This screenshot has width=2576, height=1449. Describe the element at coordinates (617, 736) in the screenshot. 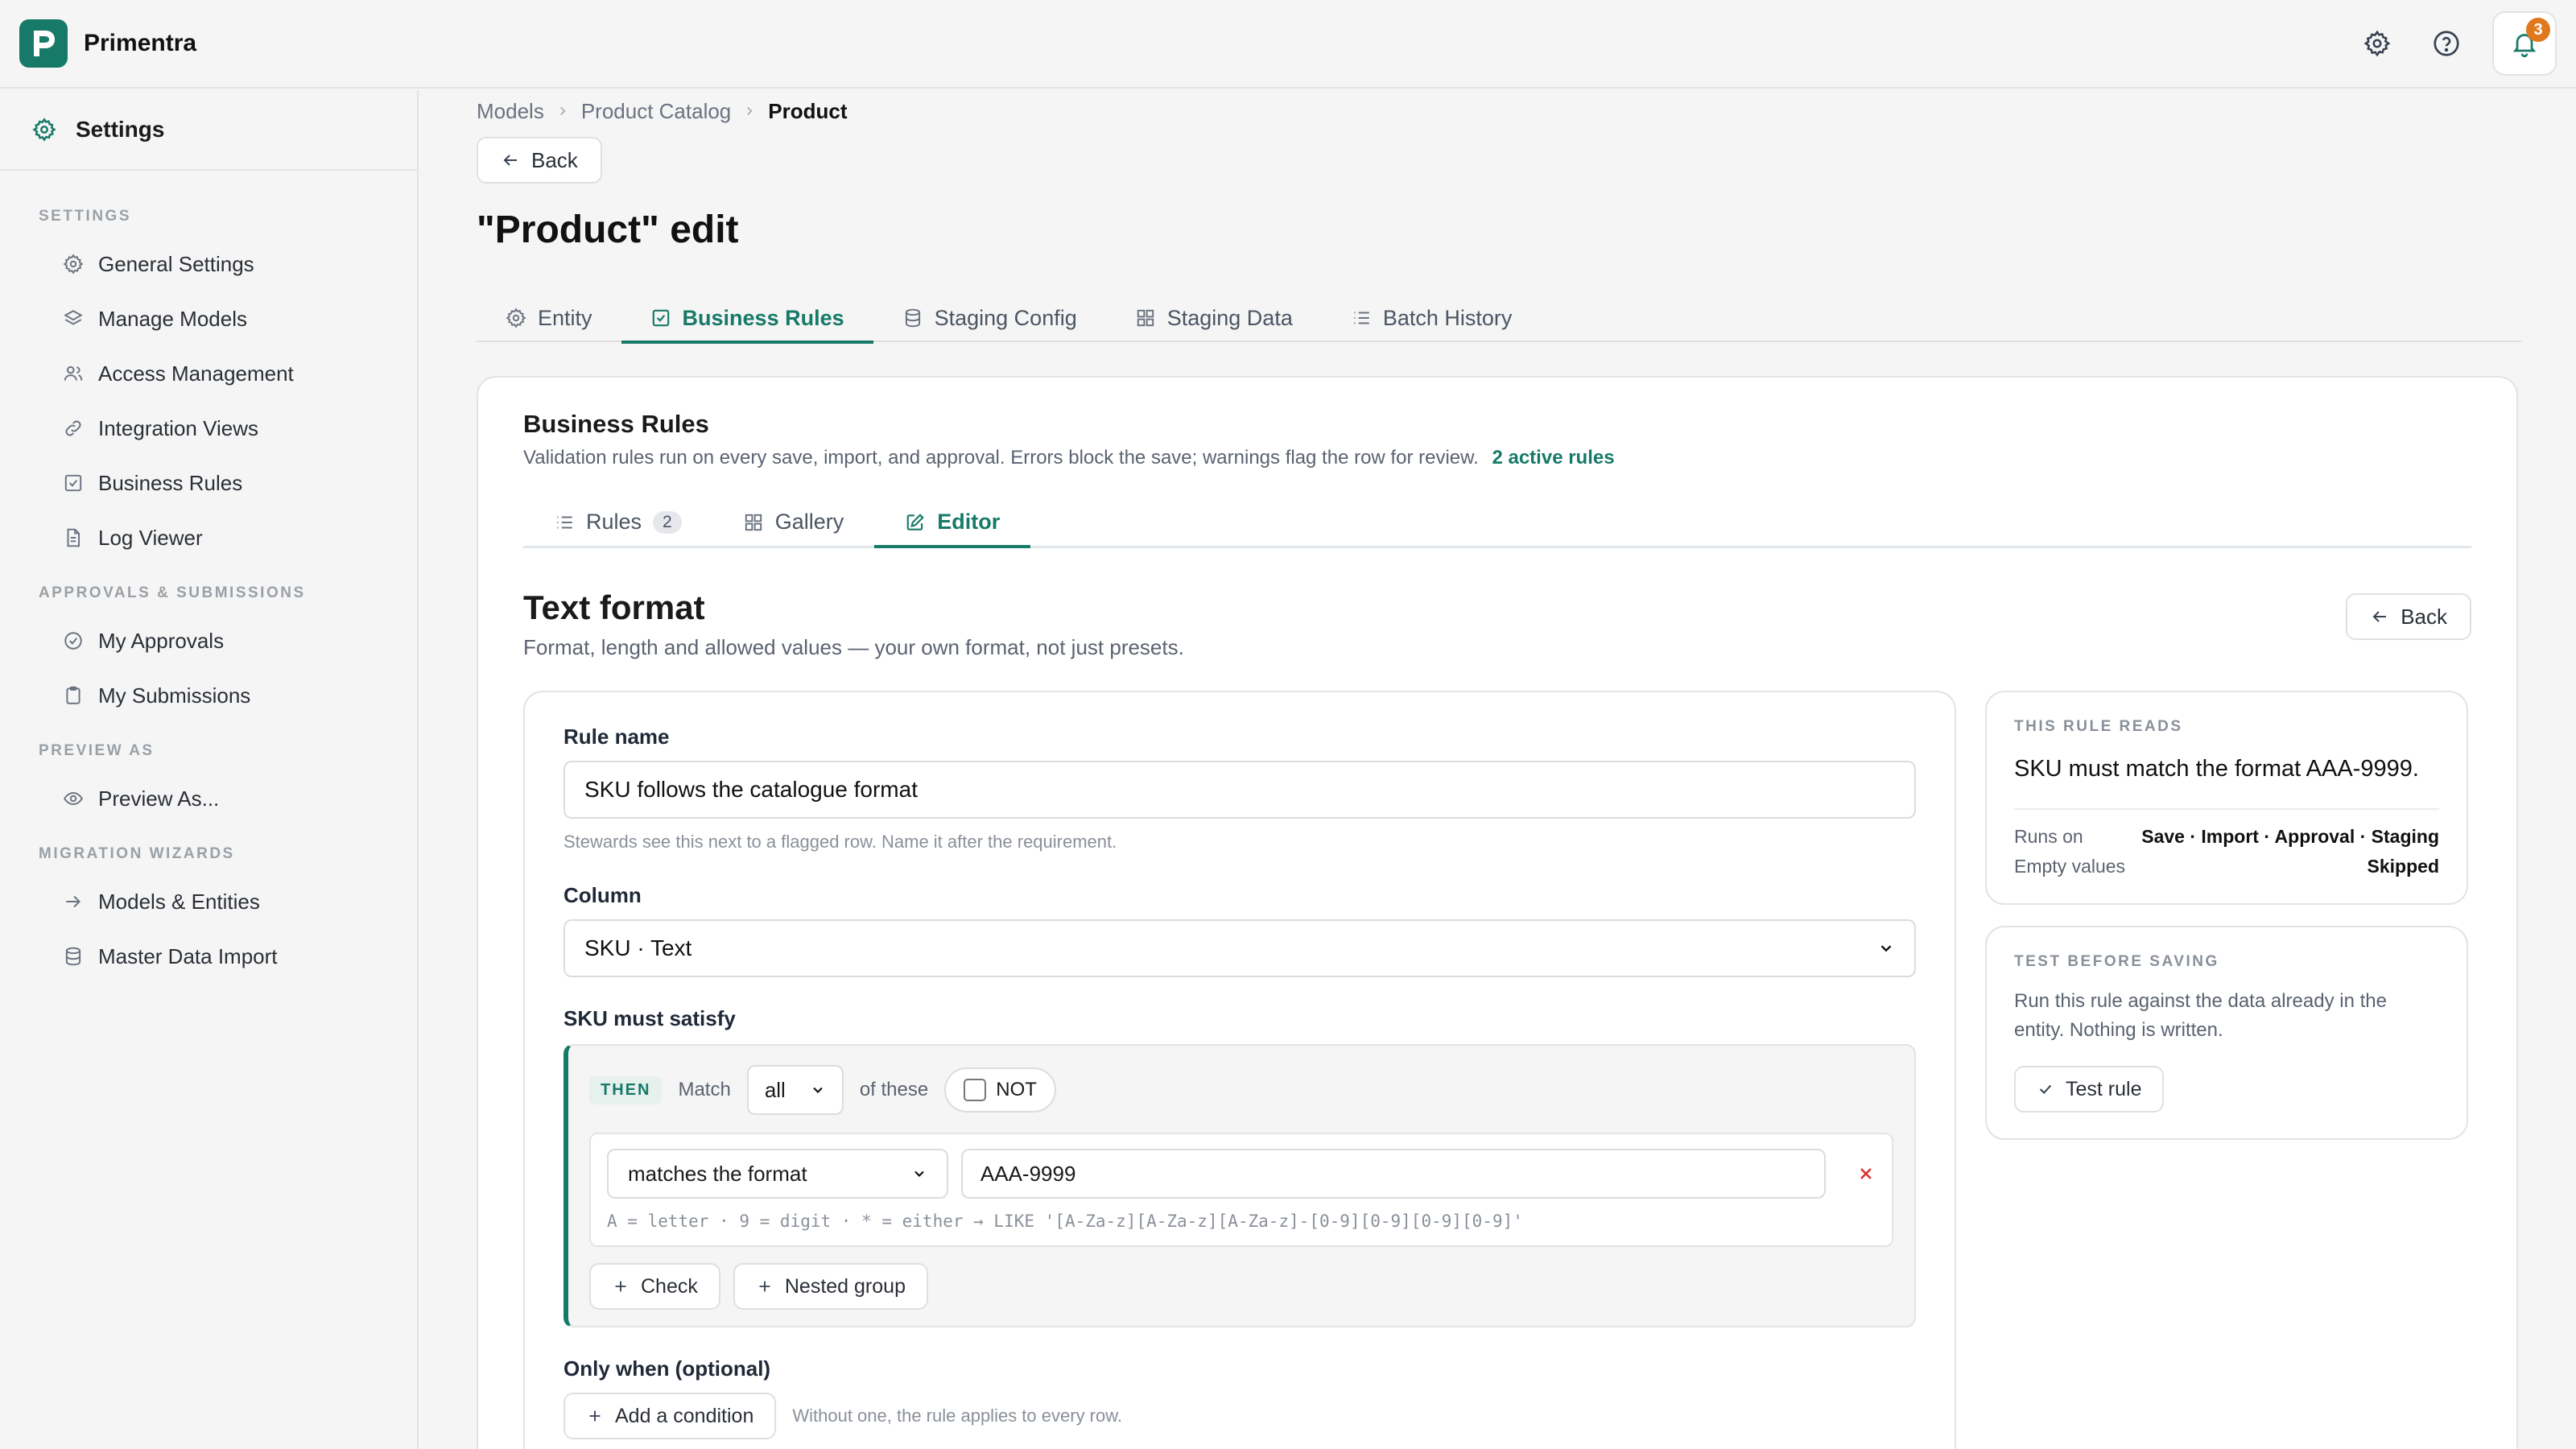

I see `rule-name-label: Rule name` at that location.